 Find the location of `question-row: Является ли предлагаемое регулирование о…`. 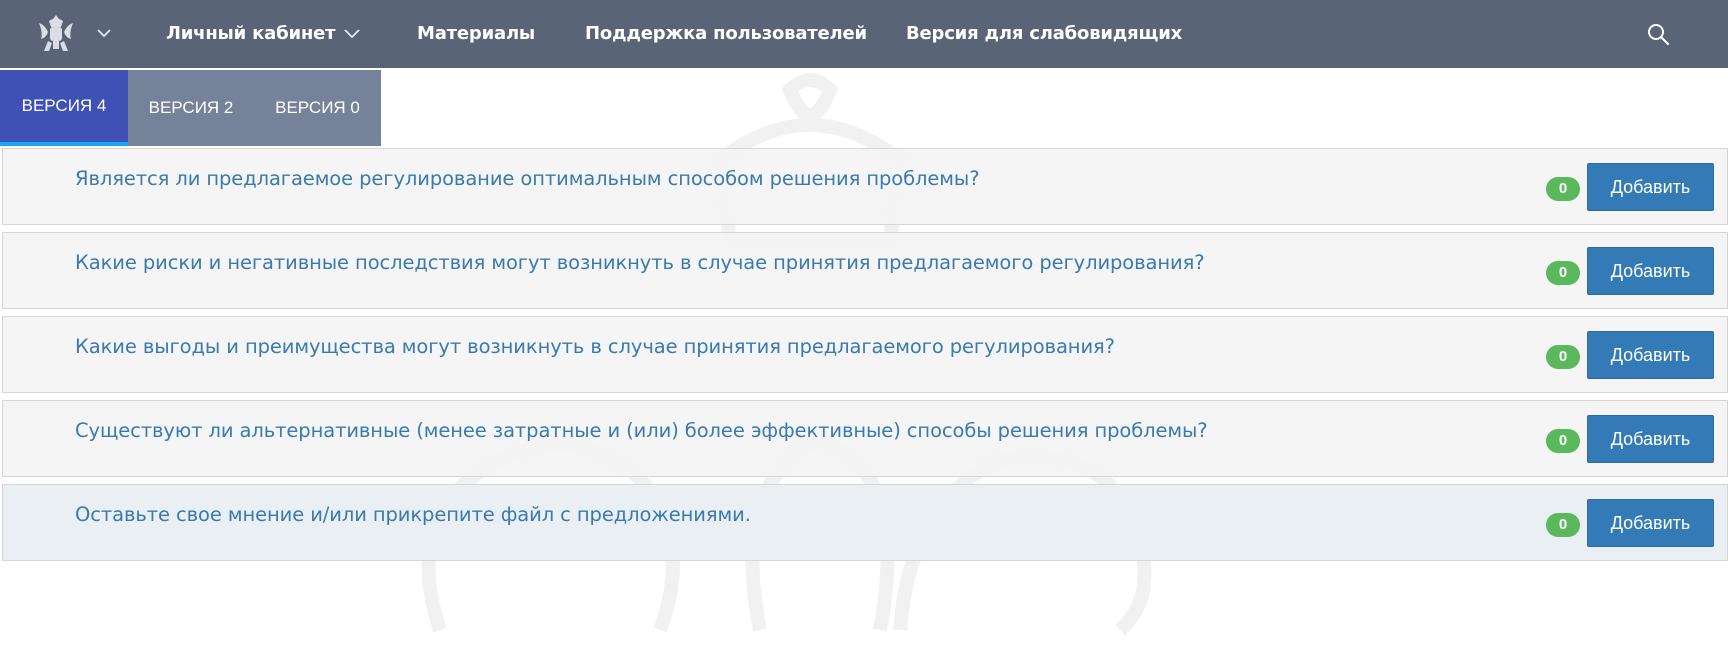

question-row: Является ли предлагаемое регулирование о… is located at coordinates (865, 186).